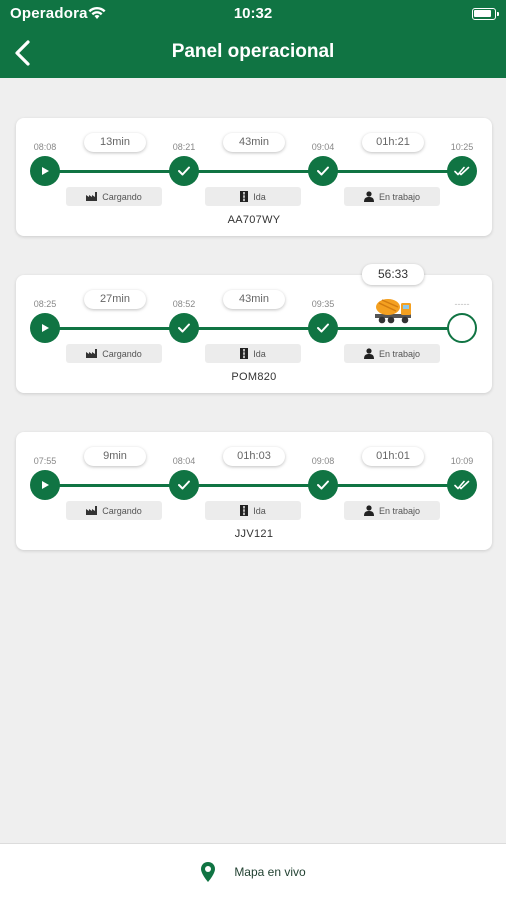  What do you see at coordinates (393, 311) in the screenshot?
I see `cement-mixer-truck-icon` at bounding box center [393, 311].